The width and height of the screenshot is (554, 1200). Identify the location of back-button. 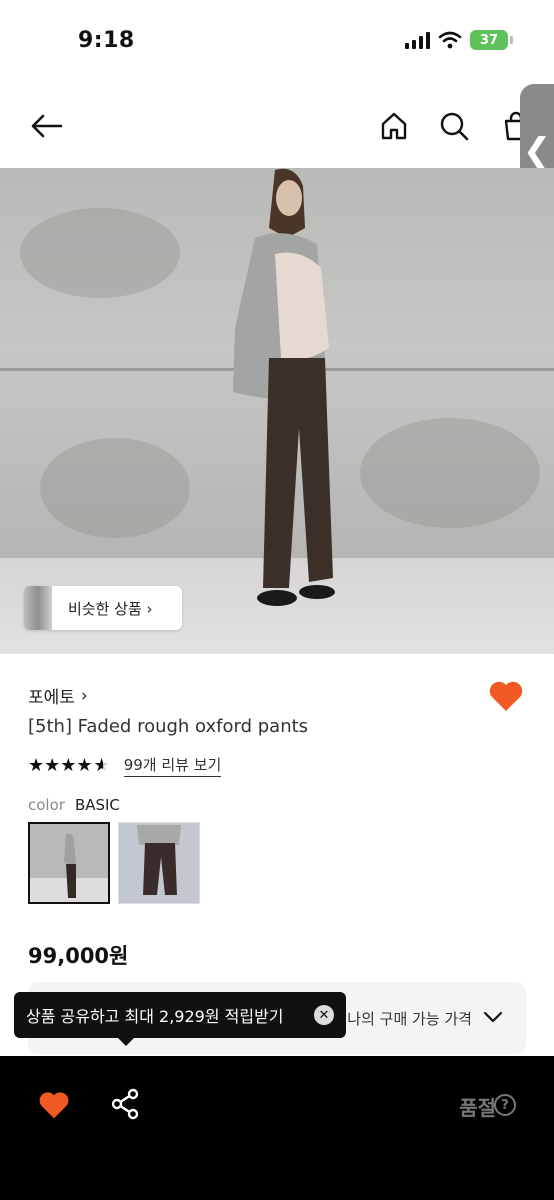
(46, 126).